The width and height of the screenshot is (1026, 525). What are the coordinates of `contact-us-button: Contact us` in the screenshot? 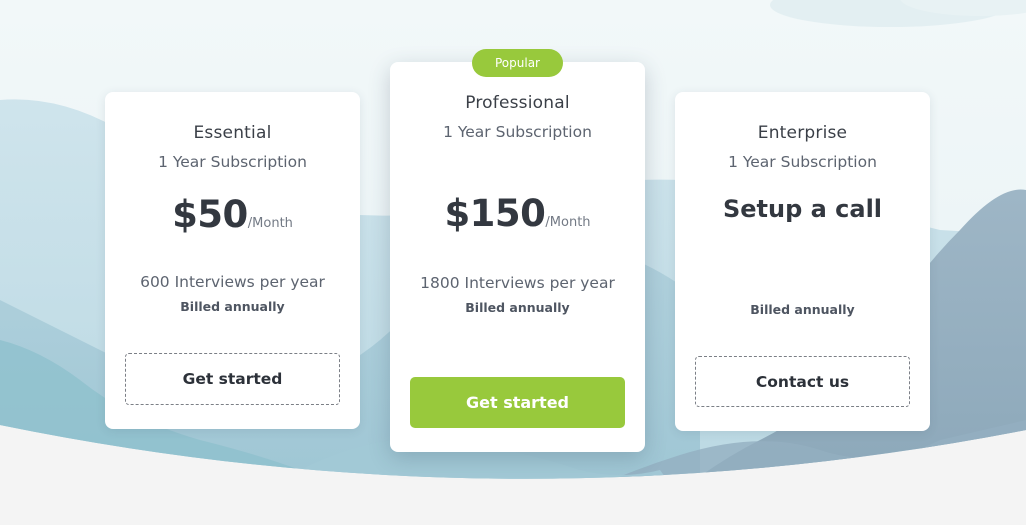 It's located at (802, 381).